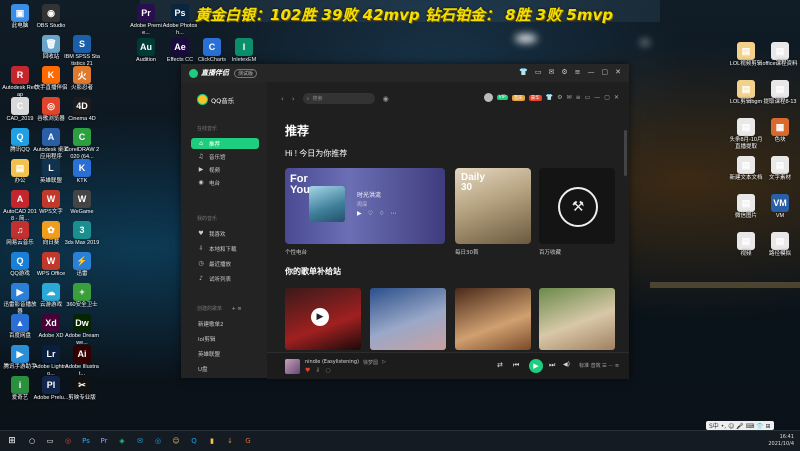  I want to click on sidebar-playlist: 英雄联盟, so click(225, 353).